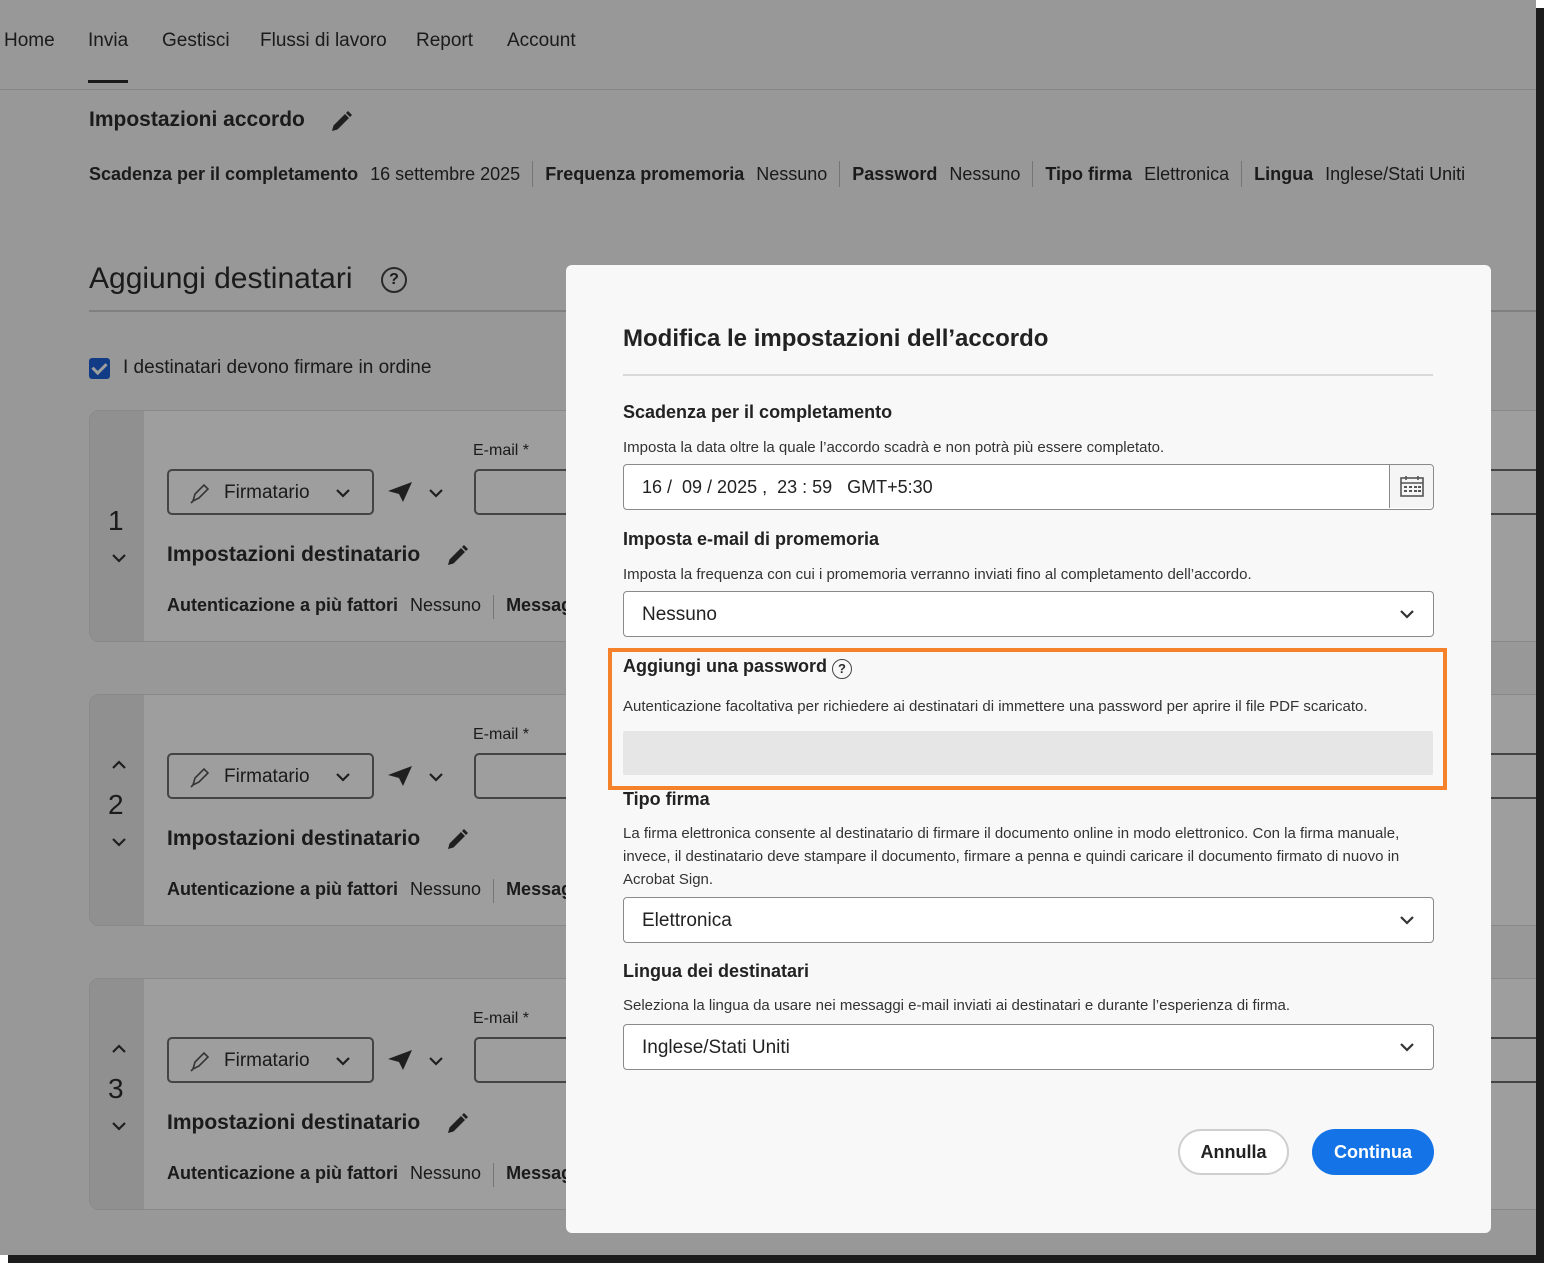  What do you see at coordinates (1028, 487) in the screenshot?
I see `deadline-datetime-input: 16 / 09 / 2025 , 23 : 59 GMT+5:30` at bounding box center [1028, 487].